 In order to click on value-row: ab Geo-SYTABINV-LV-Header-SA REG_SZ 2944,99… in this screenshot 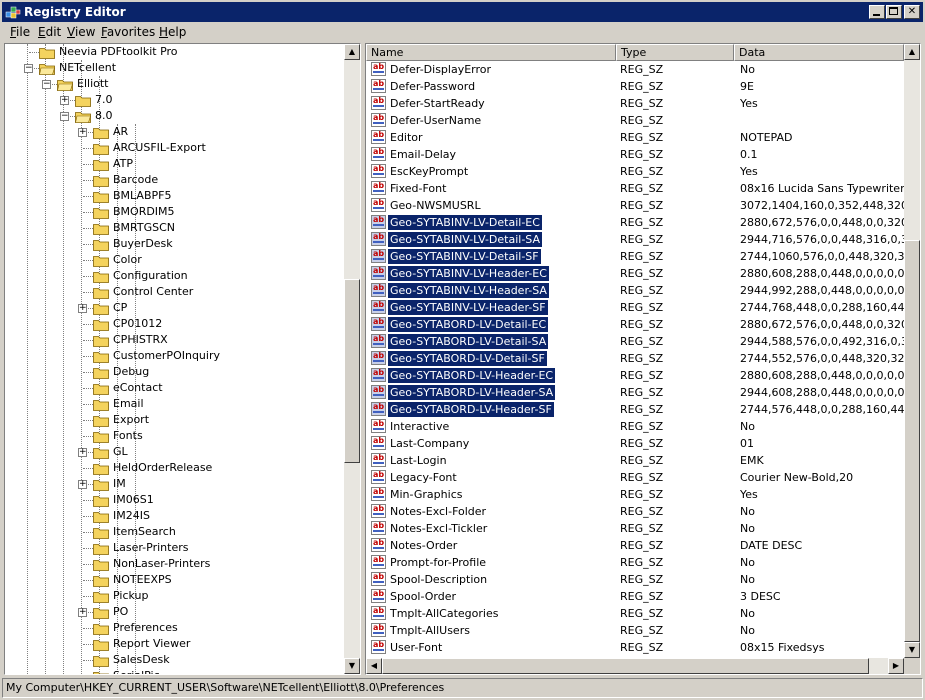, I will do `click(643, 290)`.